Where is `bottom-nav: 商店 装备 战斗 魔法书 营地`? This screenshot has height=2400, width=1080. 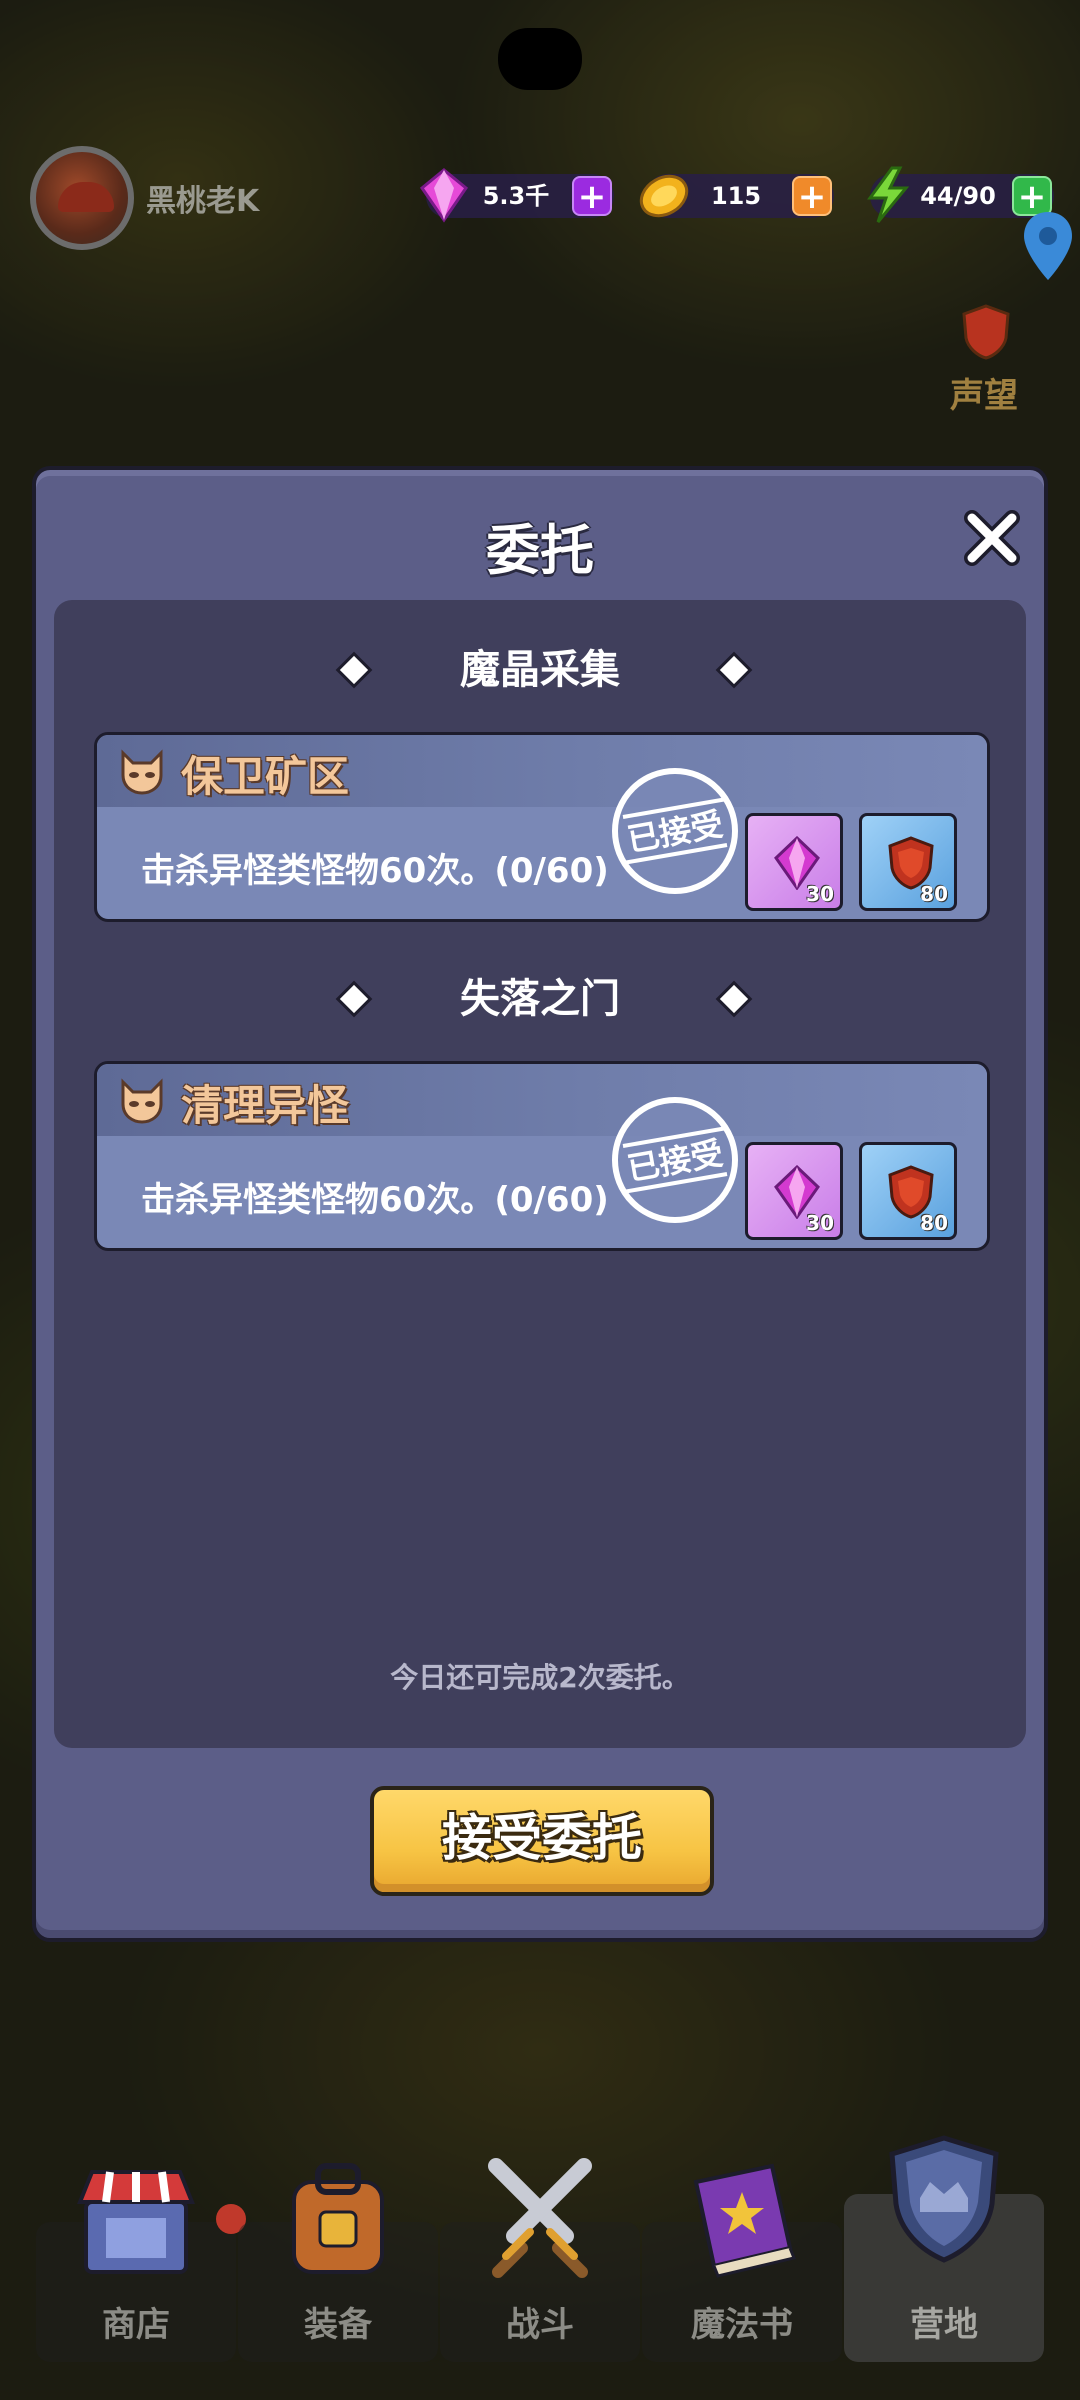 bottom-nav: 商店 装备 战斗 魔法书 营地 is located at coordinates (541, 2243).